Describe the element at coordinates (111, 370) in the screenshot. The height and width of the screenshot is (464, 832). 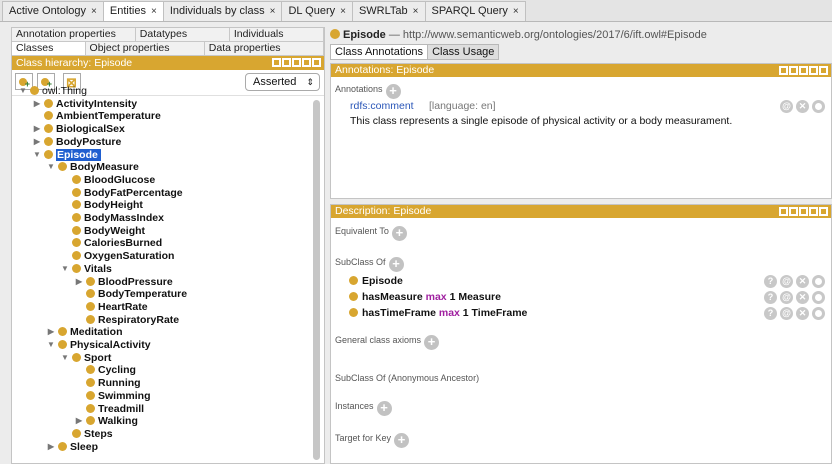
I see `tree-node: Cycling` at that location.